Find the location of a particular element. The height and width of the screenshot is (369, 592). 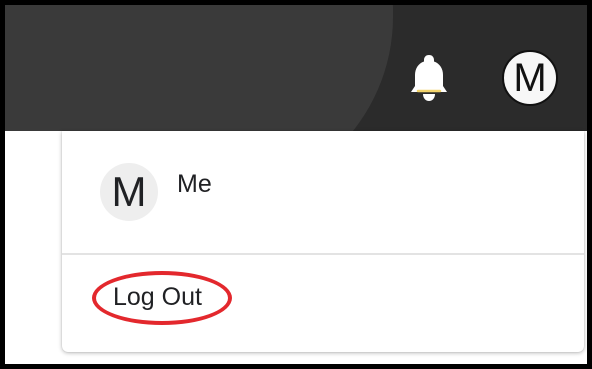

account-avatar-initial: M is located at coordinates (530, 78).